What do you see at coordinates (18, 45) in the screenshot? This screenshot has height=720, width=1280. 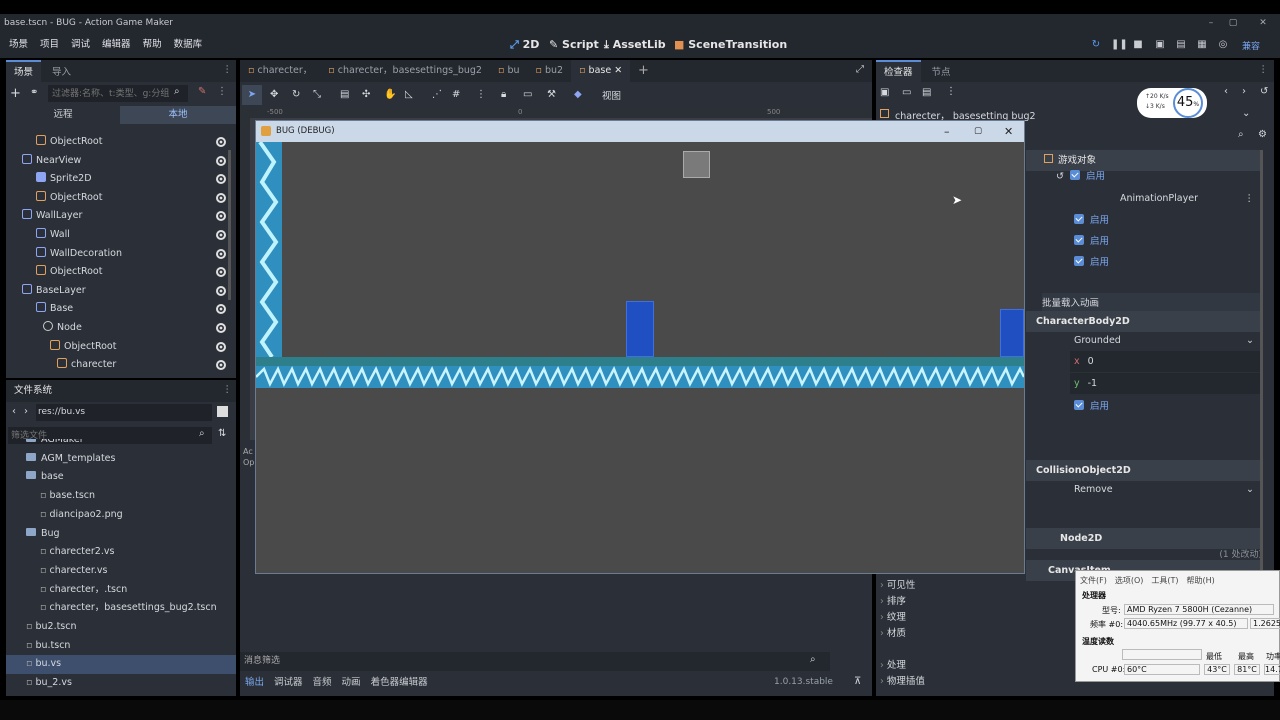 I see `menu-item: 场景` at bounding box center [18, 45].